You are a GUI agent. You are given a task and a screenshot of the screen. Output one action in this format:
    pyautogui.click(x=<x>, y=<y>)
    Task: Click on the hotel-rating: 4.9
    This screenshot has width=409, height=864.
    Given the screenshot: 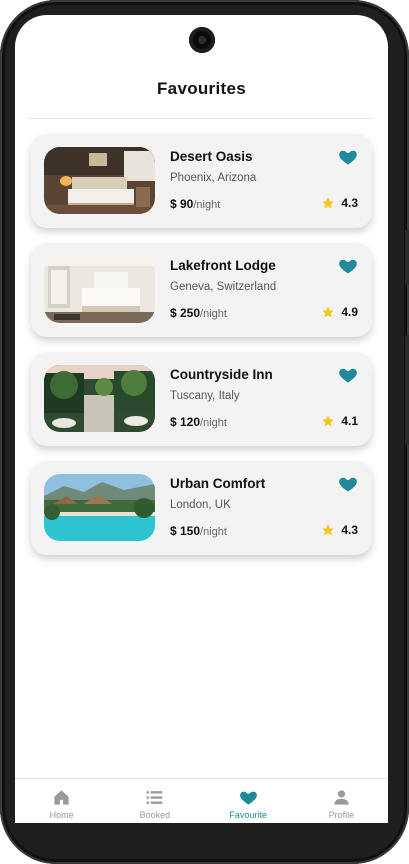 What is the action you would take?
    pyautogui.click(x=339, y=312)
    